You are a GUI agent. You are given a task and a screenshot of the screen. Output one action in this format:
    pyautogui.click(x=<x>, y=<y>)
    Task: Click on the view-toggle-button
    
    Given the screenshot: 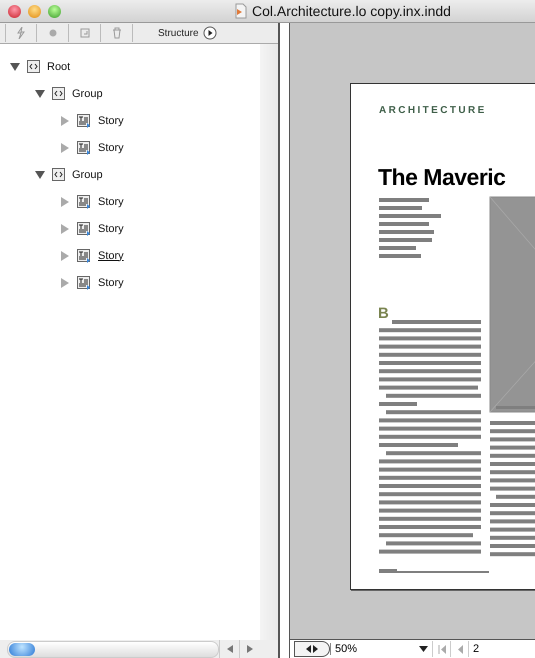 What is the action you would take?
    pyautogui.click(x=312, y=649)
    